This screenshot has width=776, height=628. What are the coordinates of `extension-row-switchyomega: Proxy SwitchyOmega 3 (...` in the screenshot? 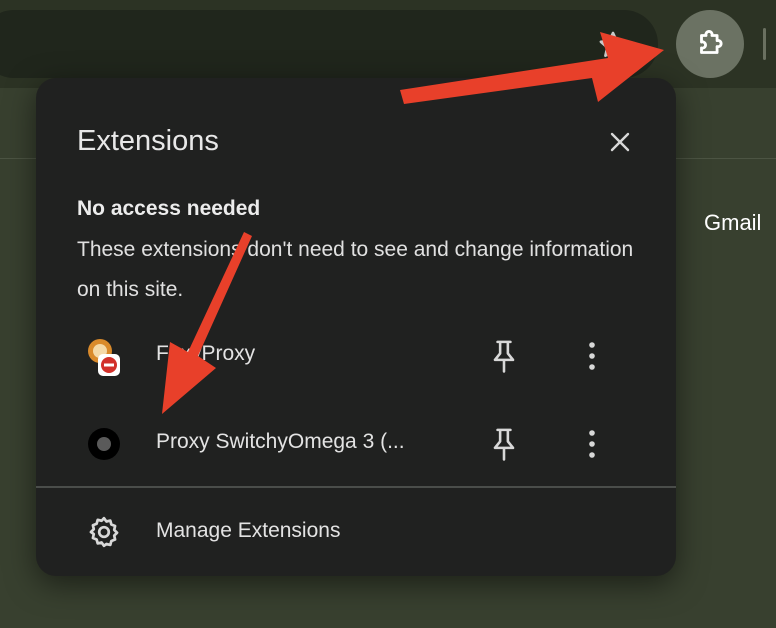 It's located at (356, 442).